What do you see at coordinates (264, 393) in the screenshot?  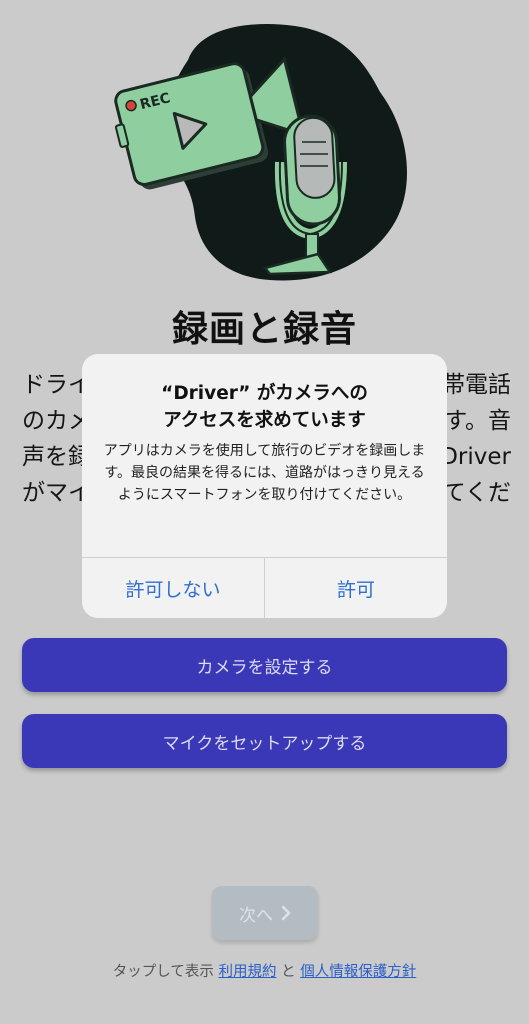 I see `dialog-title-line-1: “Driver” がカメラへの` at bounding box center [264, 393].